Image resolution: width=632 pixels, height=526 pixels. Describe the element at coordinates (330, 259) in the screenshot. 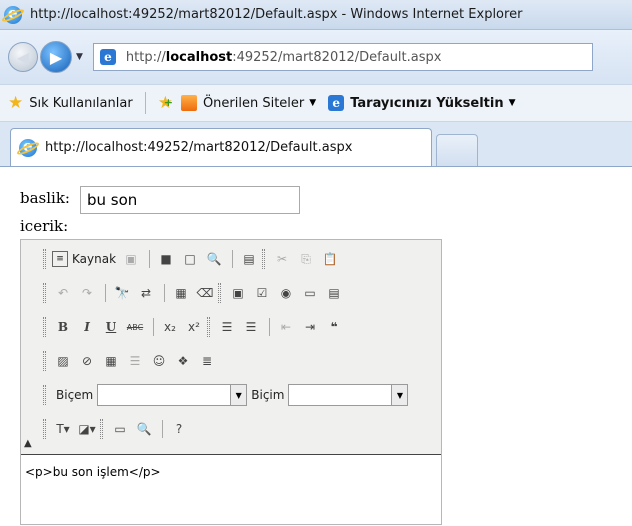

I see `paste-icon: 📋` at that location.